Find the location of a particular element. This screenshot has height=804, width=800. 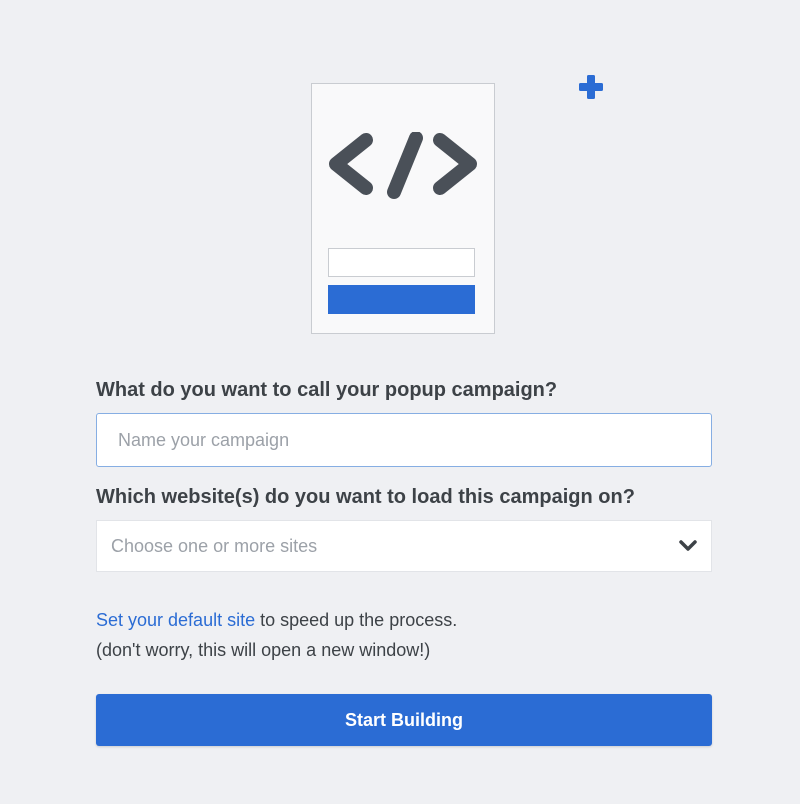

campaign-name-input is located at coordinates (404, 440).